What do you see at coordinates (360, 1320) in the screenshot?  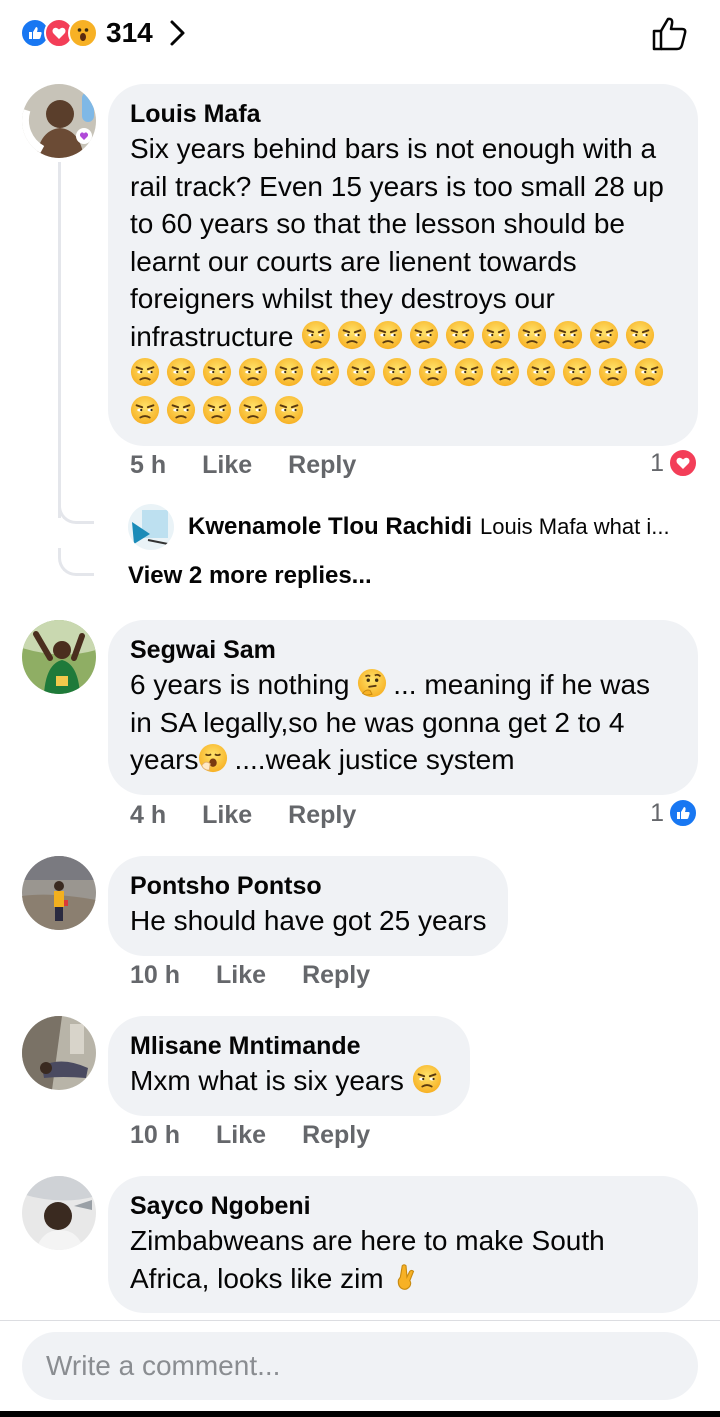 I see `composer-divider` at bounding box center [360, 1320].